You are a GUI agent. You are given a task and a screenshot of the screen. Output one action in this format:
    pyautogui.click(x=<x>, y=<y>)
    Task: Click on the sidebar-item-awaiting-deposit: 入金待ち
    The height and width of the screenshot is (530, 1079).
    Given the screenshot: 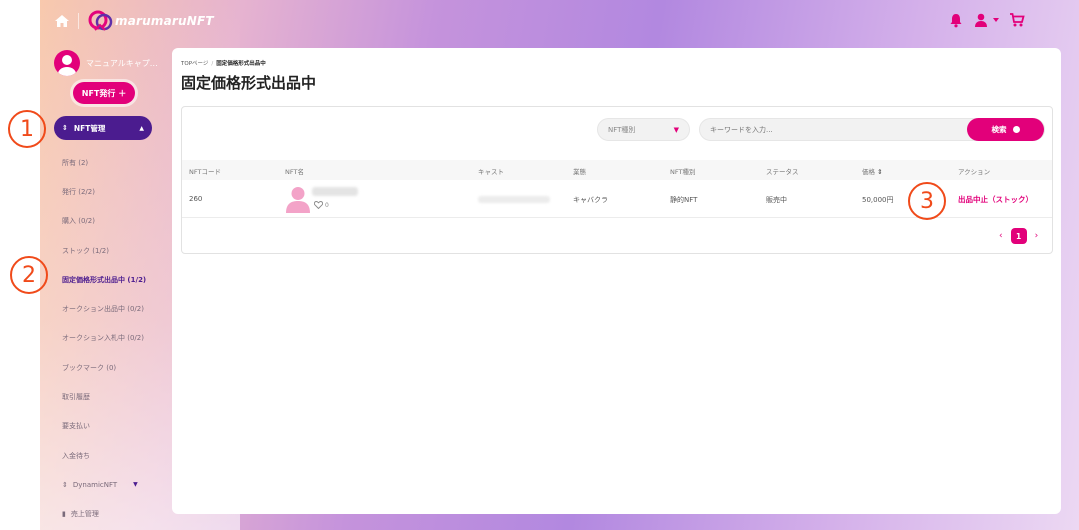 What is the action you would take?
    pyautogui.click(x=117, y=455)
    